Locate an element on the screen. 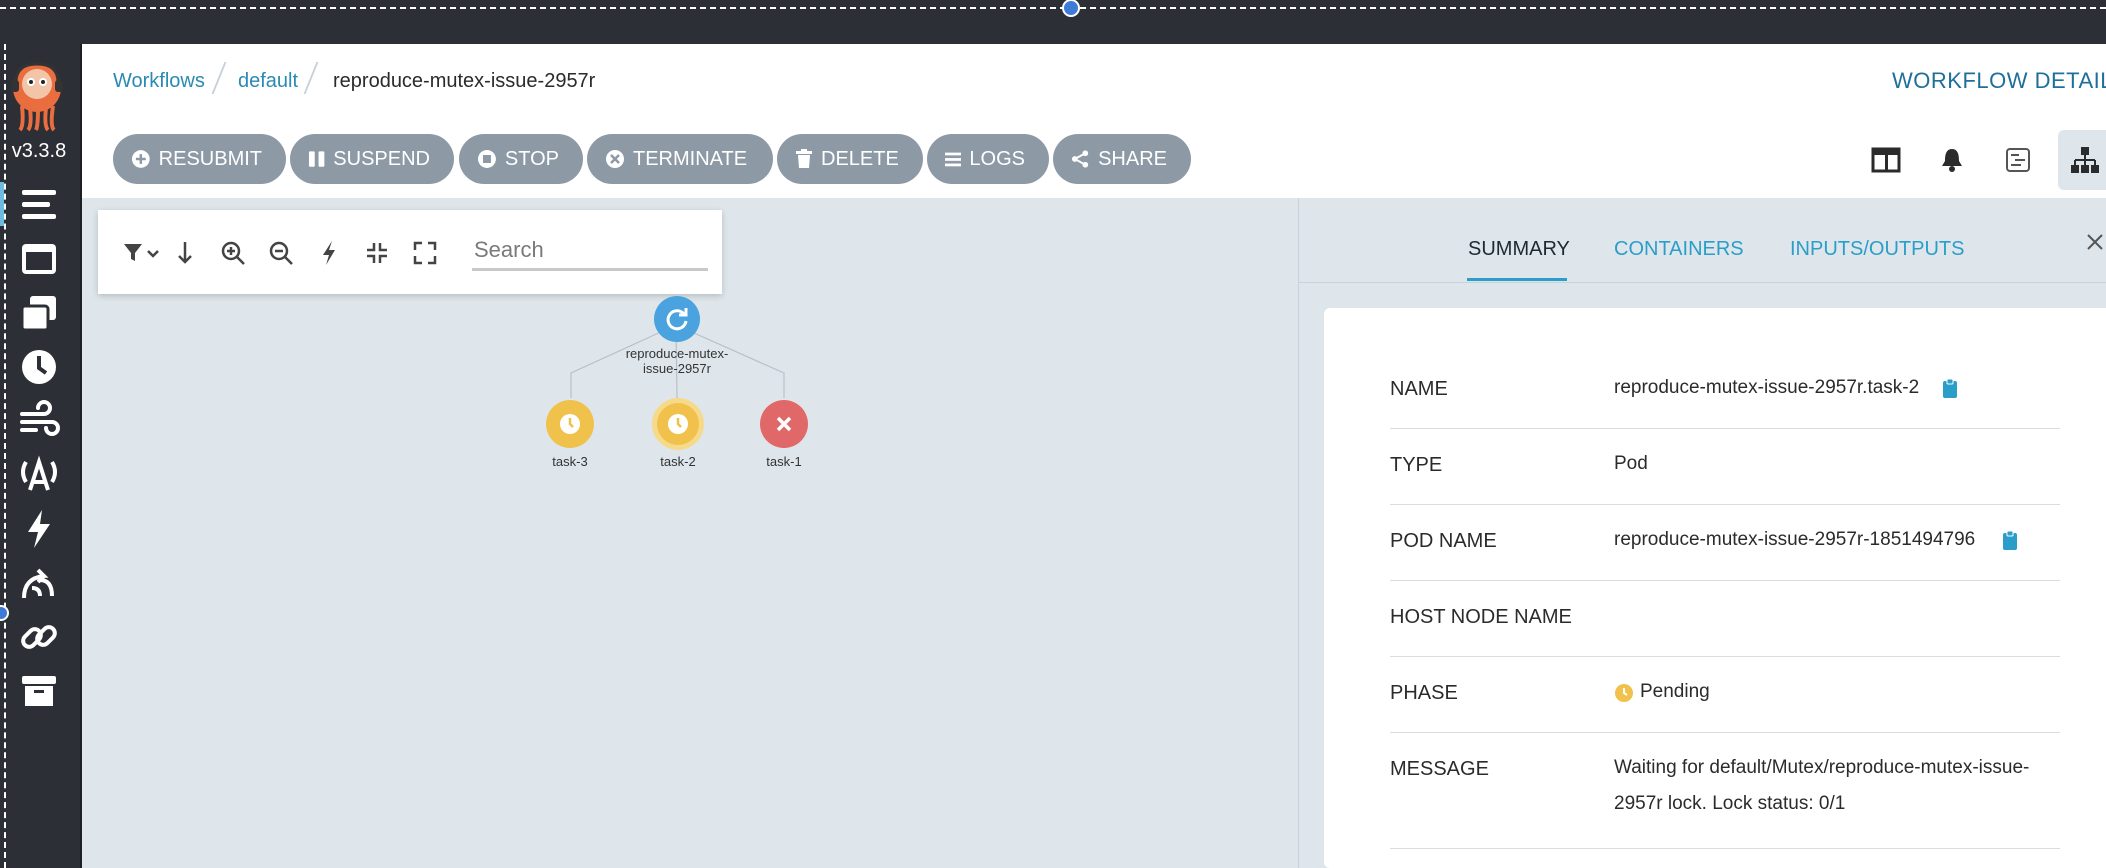  tabs-divider is located at coordinates (1702, 282).